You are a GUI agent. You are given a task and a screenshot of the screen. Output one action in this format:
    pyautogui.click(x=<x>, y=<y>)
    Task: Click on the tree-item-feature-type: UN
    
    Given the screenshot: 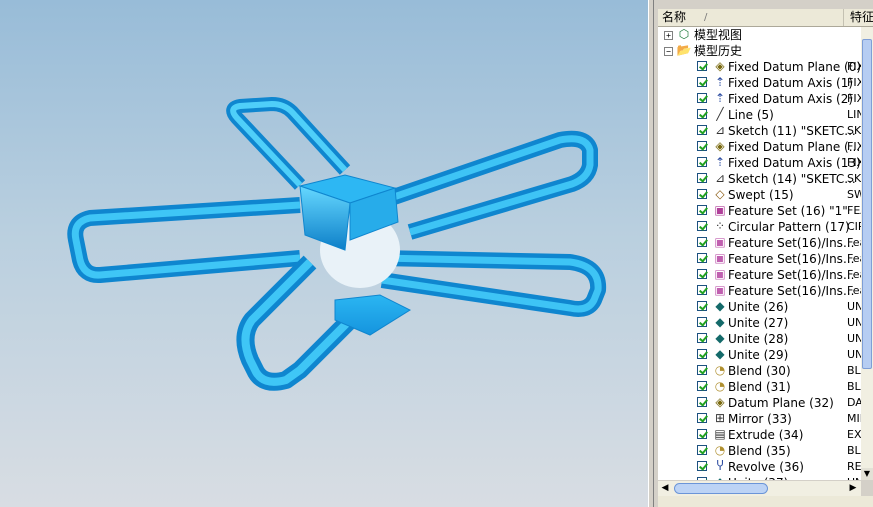 What is the action you would take?
    pyautogui.click(x=854, y=322)
    